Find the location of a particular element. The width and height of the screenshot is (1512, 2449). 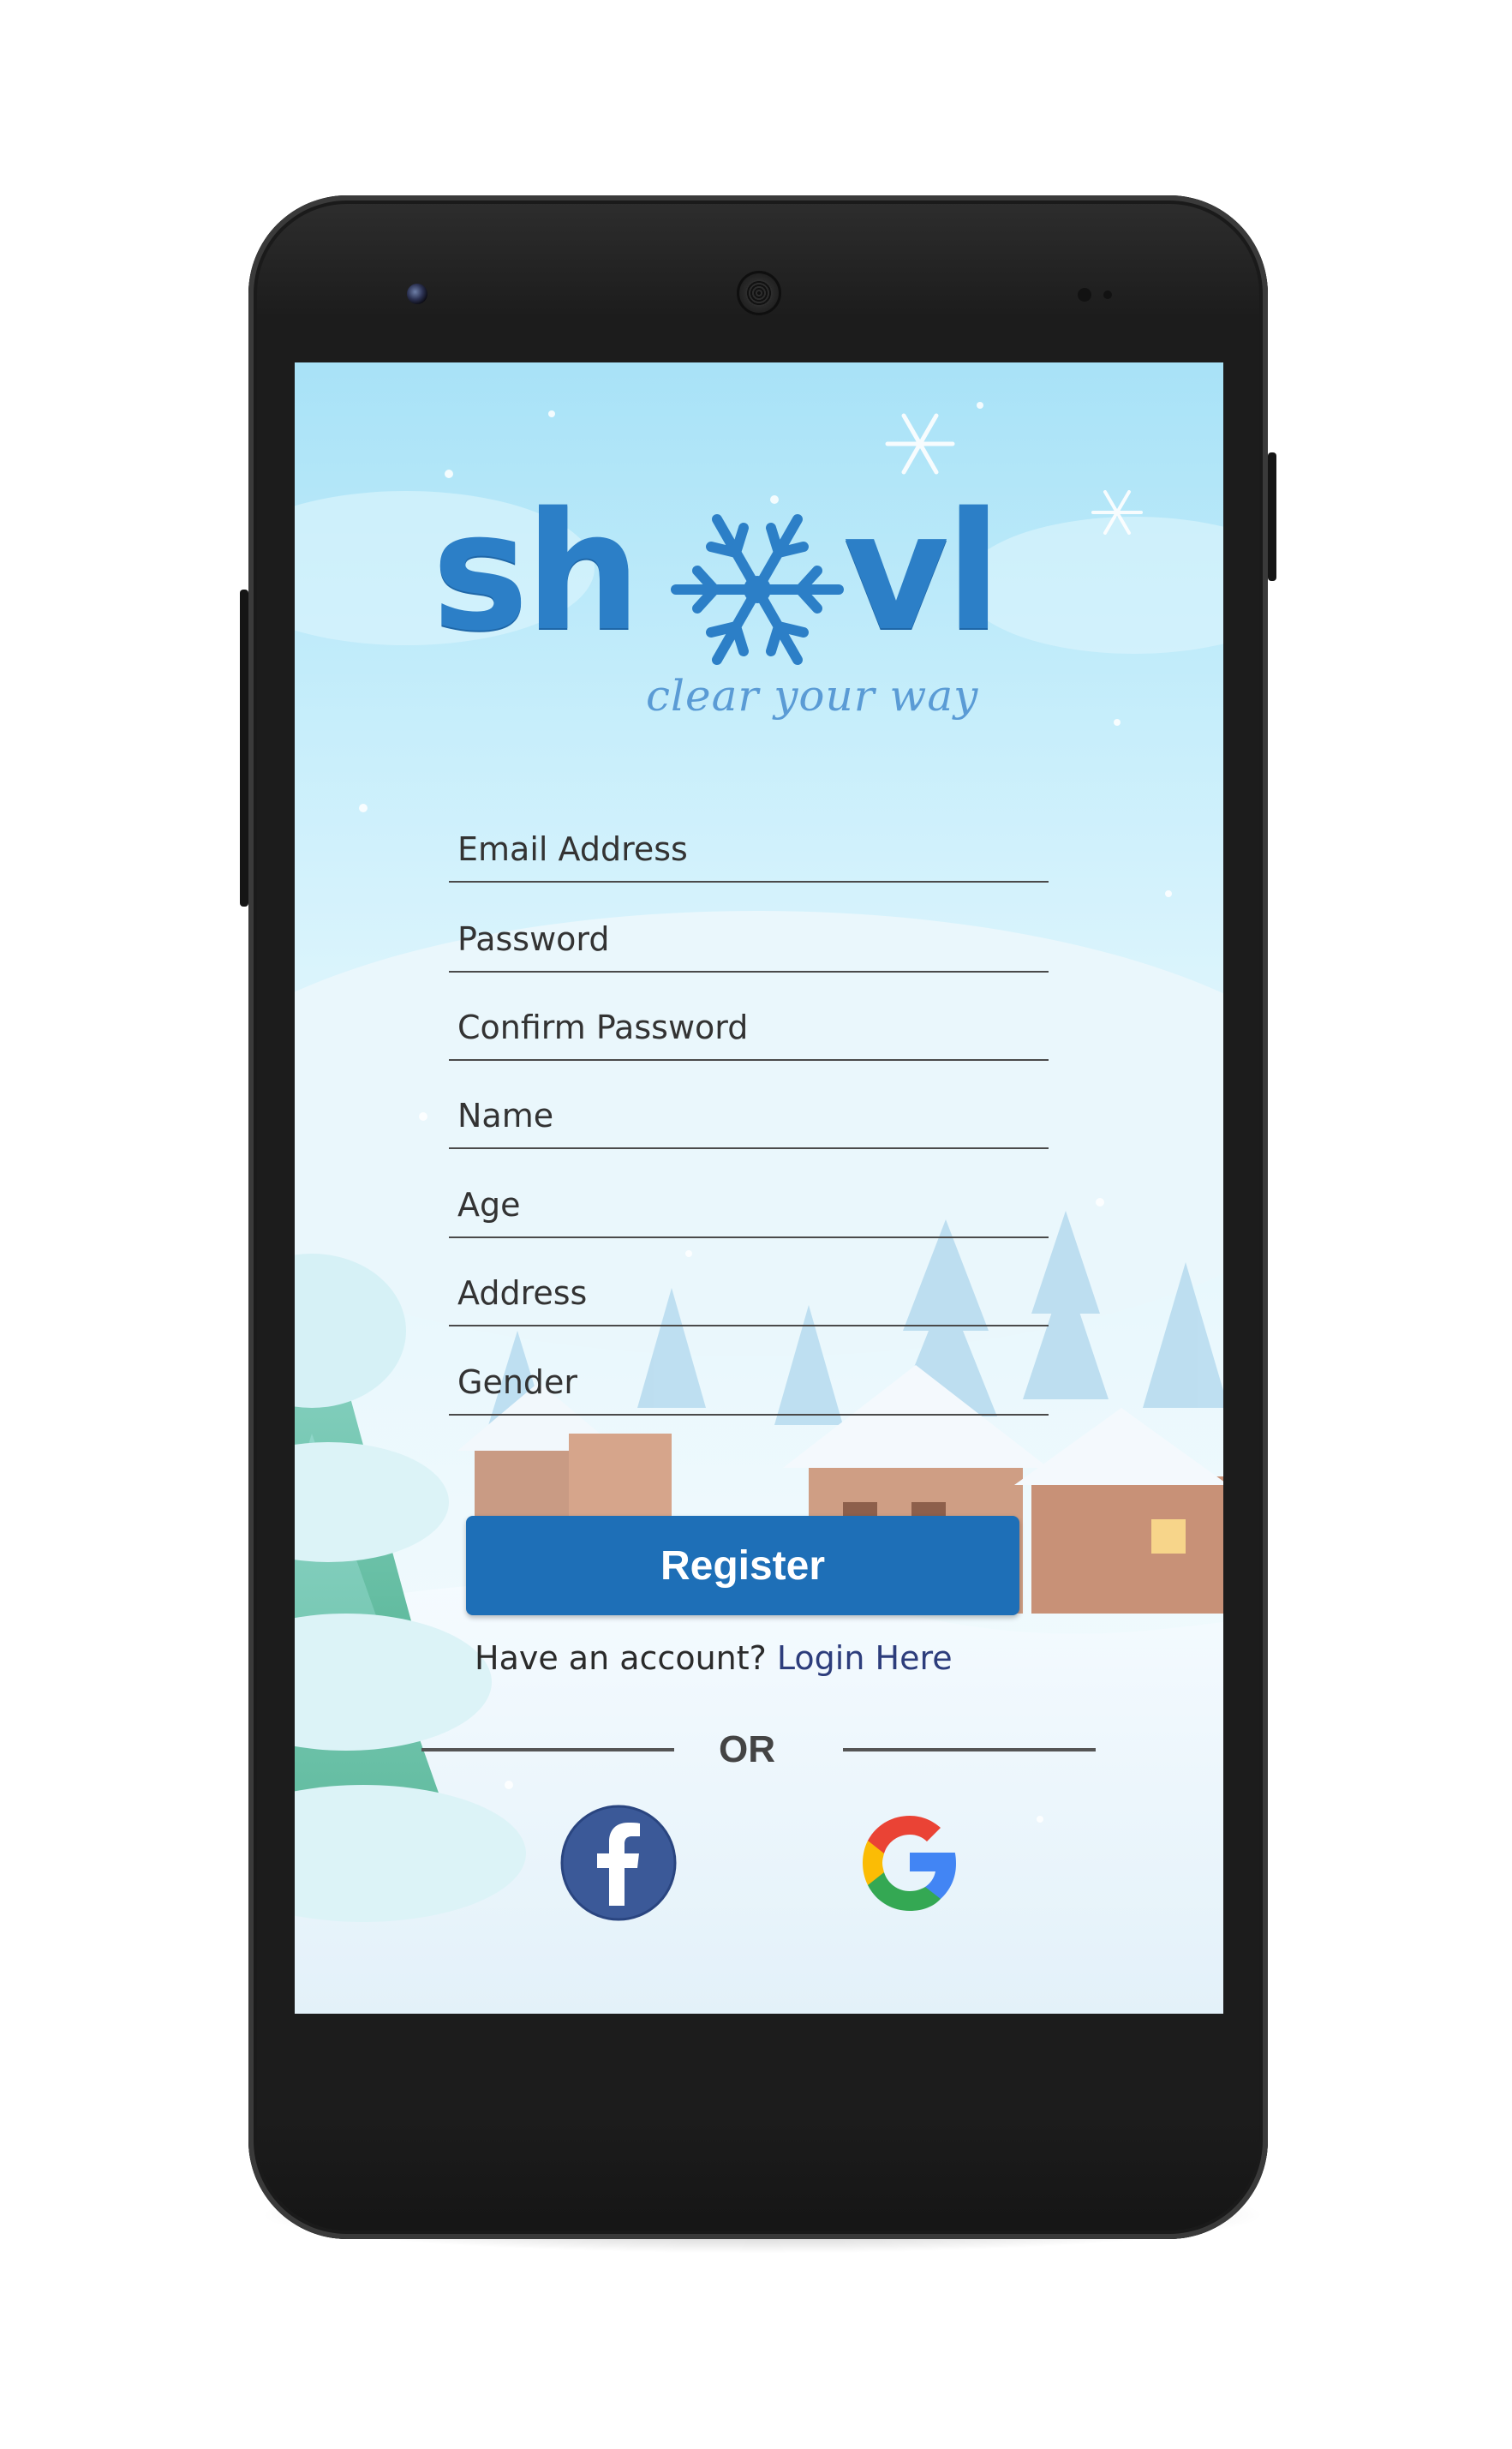

earpiece-speaker-icon is located at coordinates (759, 293).